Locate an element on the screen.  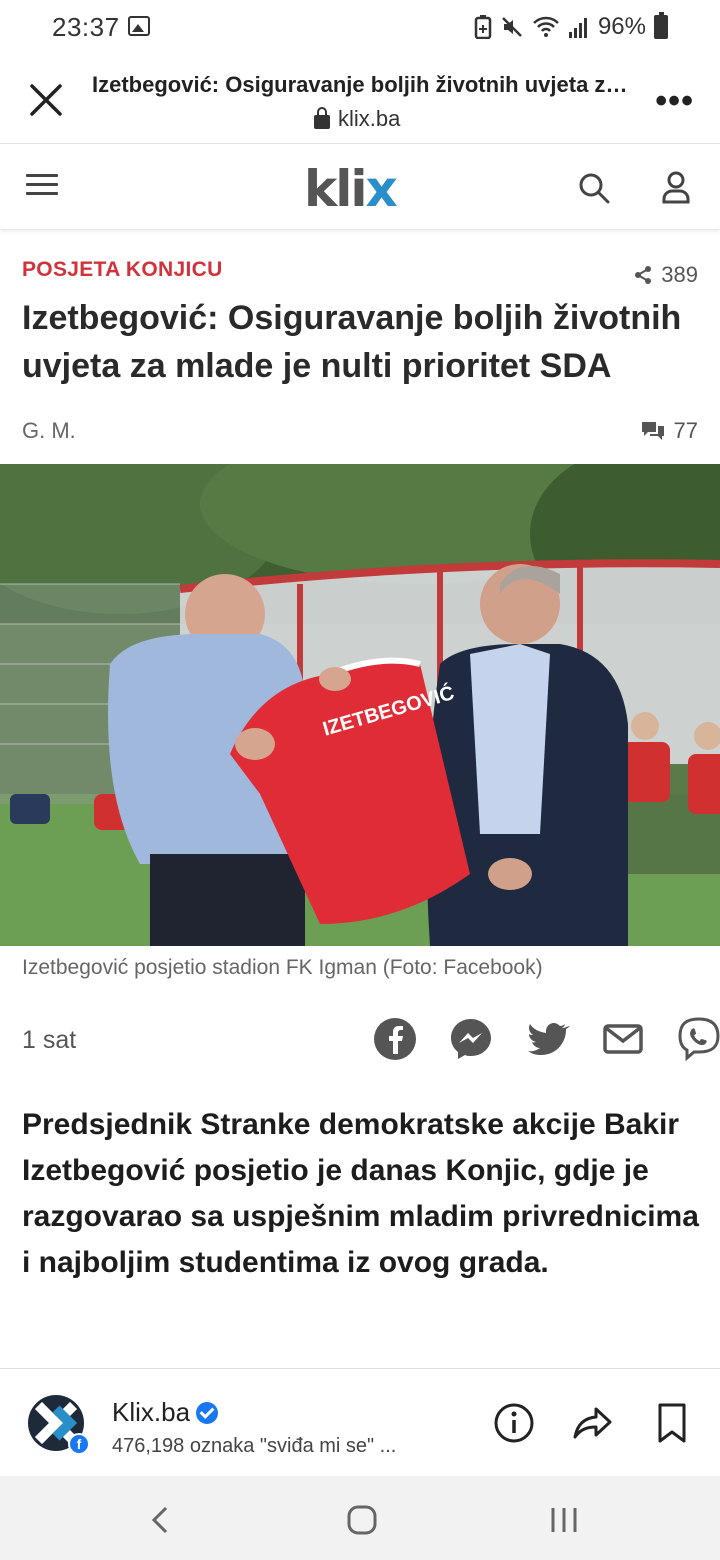
facebook-page-name: Klix.ba is located at coordinates (165, 1412).